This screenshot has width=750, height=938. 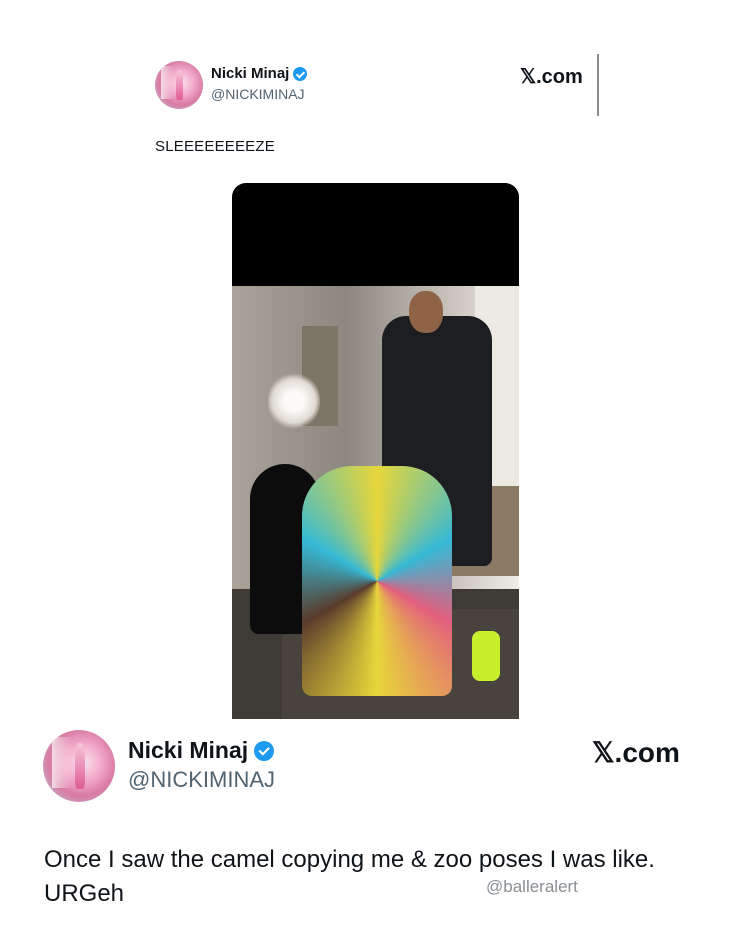 What do you see at coordinates (250, 73) in the screenshot?
I see `embedded-author-name: Nicki Minaj` at bounding box center [250, 73].